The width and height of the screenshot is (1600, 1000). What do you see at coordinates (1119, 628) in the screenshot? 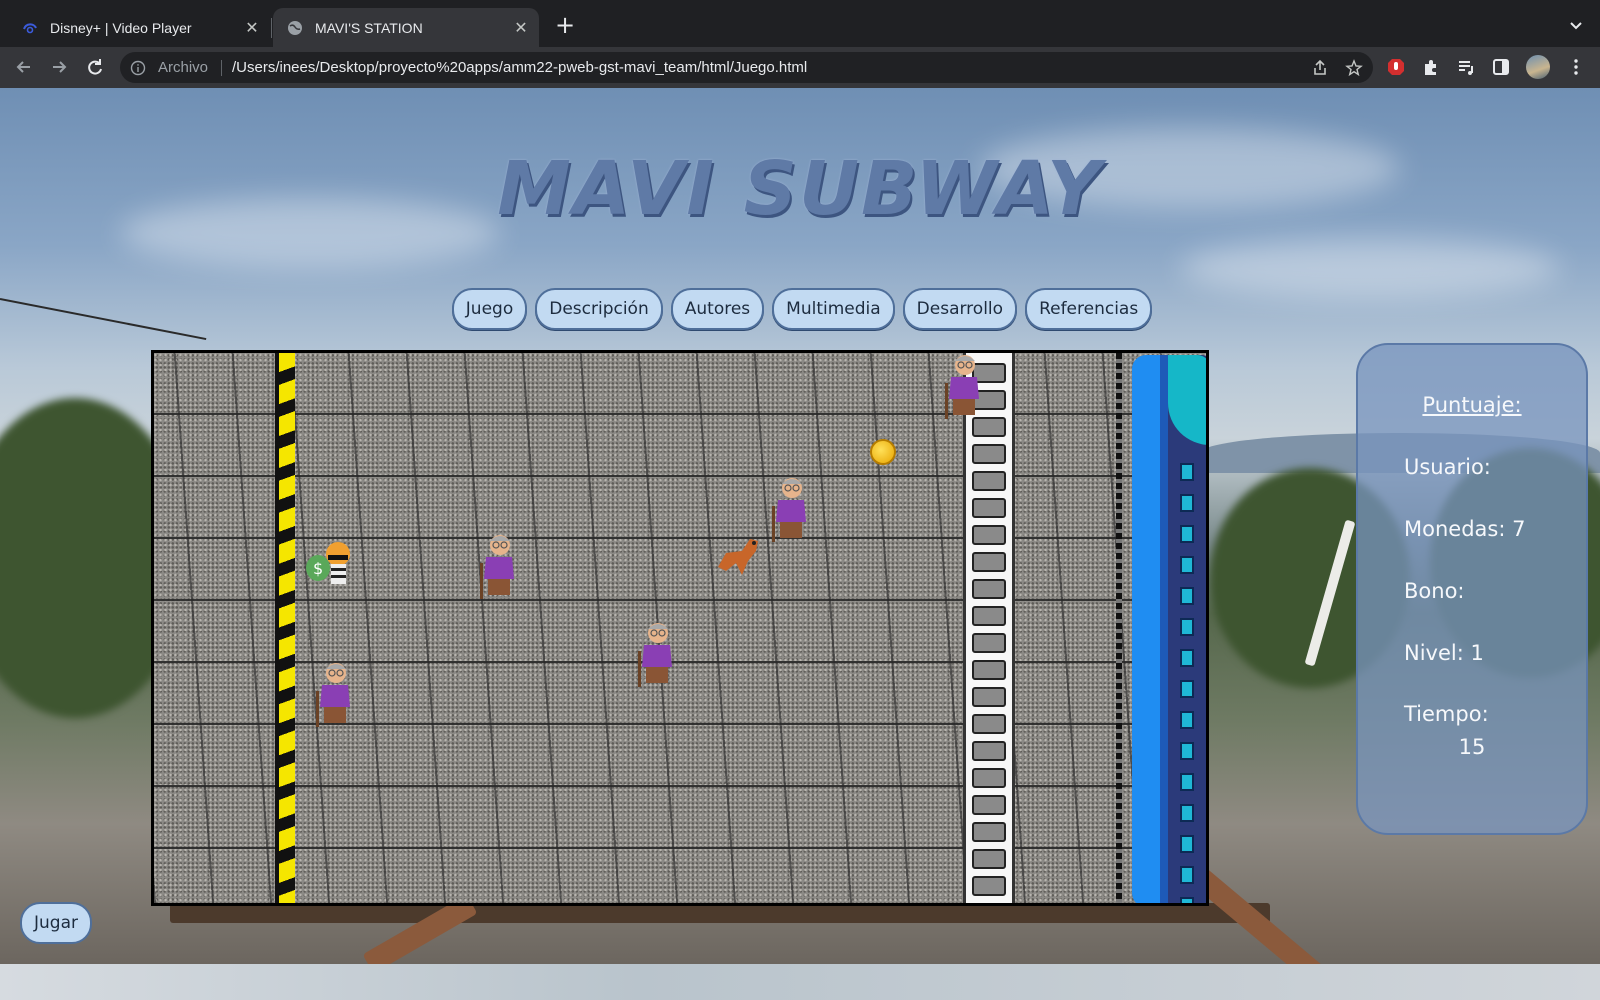
I see `platform-edge` at bounding box center [1119, 628].